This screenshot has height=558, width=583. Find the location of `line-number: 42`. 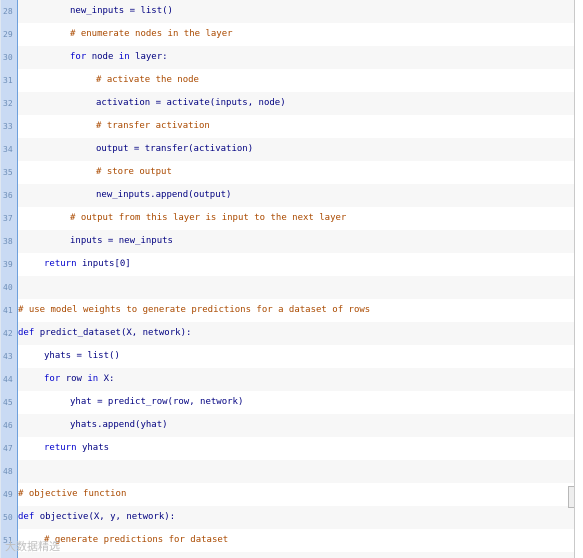

line-number: 42 is located at coordinates (9, 333).